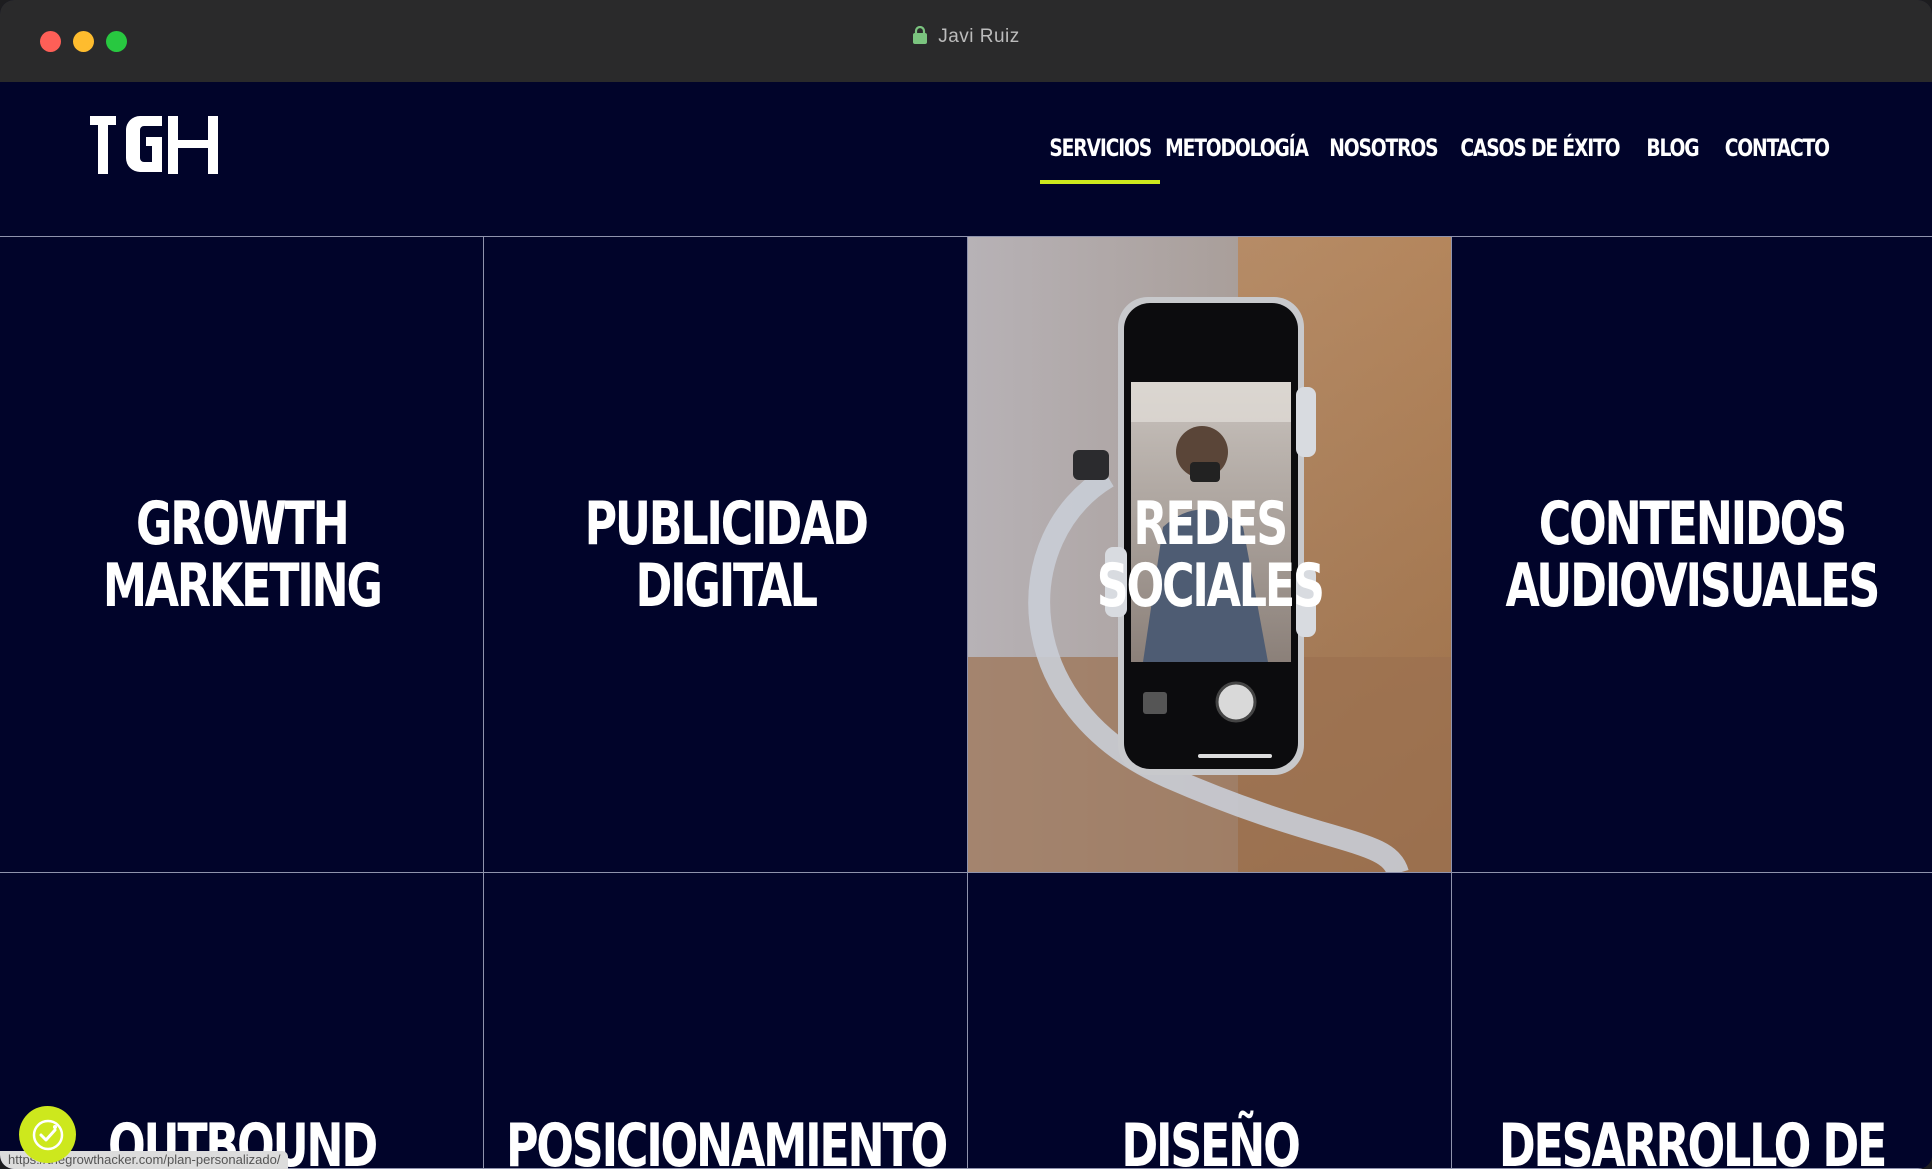  I want to click on lock-icon, so click(920, 35).